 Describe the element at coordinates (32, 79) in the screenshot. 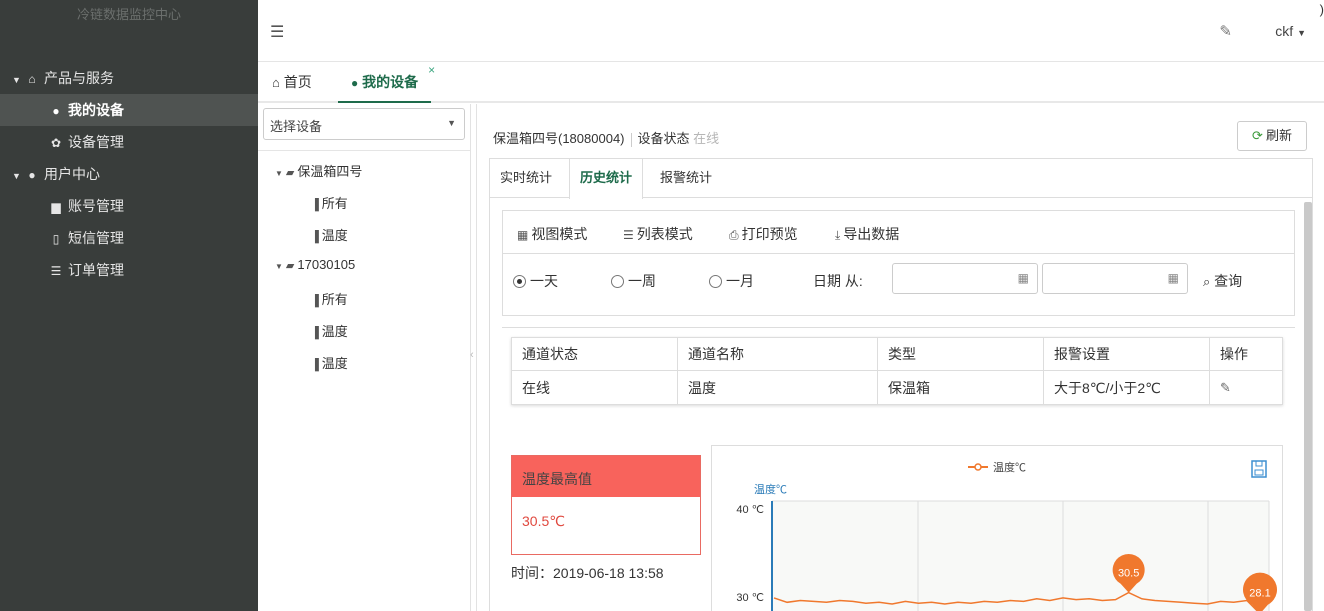

I see `home-icon: ⌂` at that location.